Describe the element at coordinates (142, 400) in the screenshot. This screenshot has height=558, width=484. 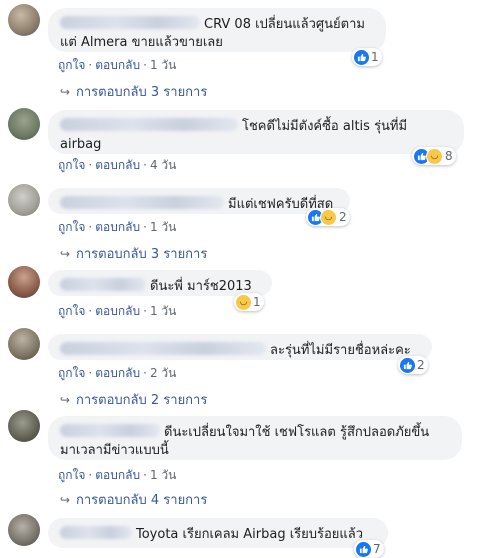
I see `replies-count: การตอบกลับ 2 รายการ` at that location.